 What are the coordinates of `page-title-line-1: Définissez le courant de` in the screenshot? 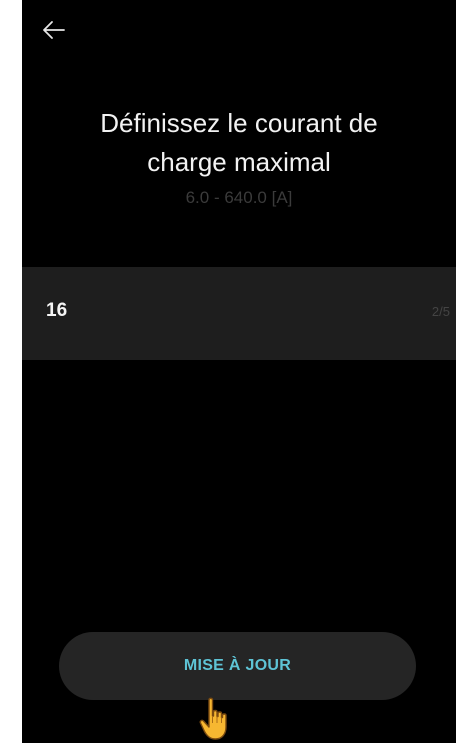 It's located at (239, 123).